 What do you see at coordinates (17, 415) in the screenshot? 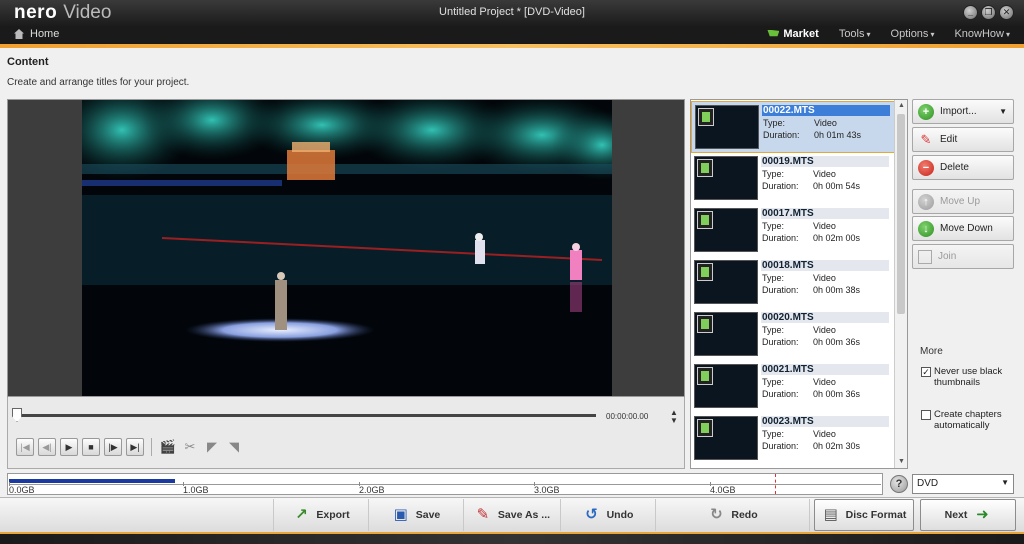
I see `timeline-slider-handle` at bounding box center [17, 415].